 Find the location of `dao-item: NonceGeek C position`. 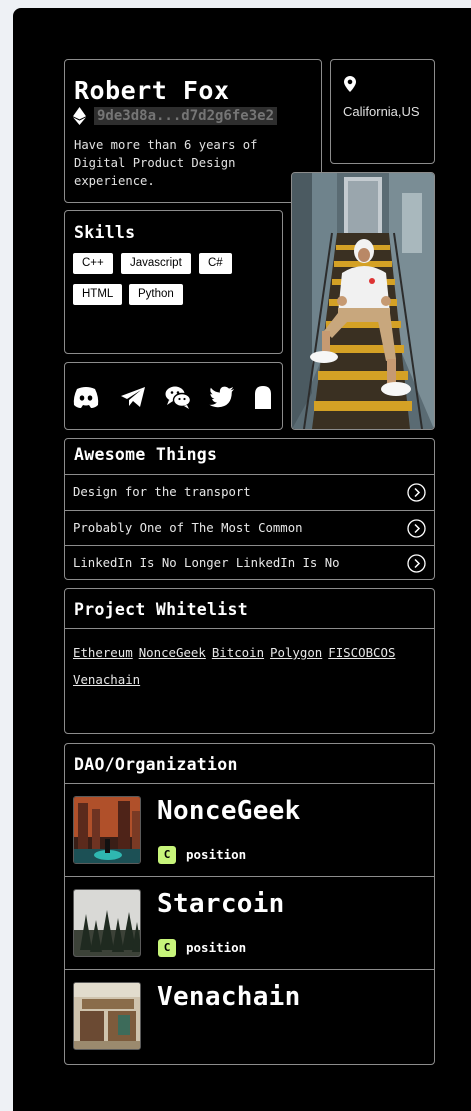

dao-item: NonceGeek C position is located at coordinates (249, 829).